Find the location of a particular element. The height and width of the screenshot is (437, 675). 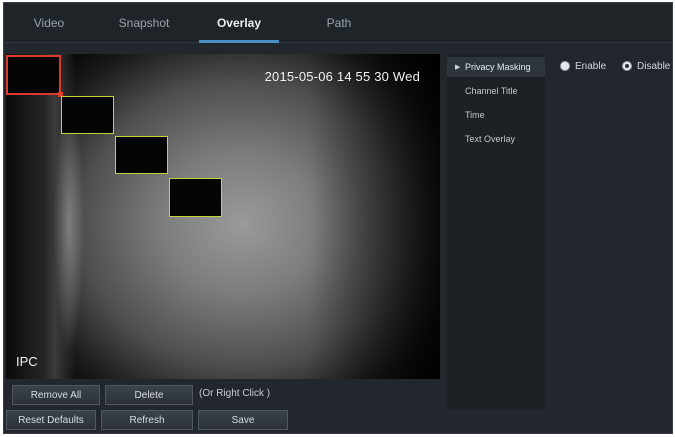

menu-item-text-overlay: Text Overlay is located at coordinates (496, 139).